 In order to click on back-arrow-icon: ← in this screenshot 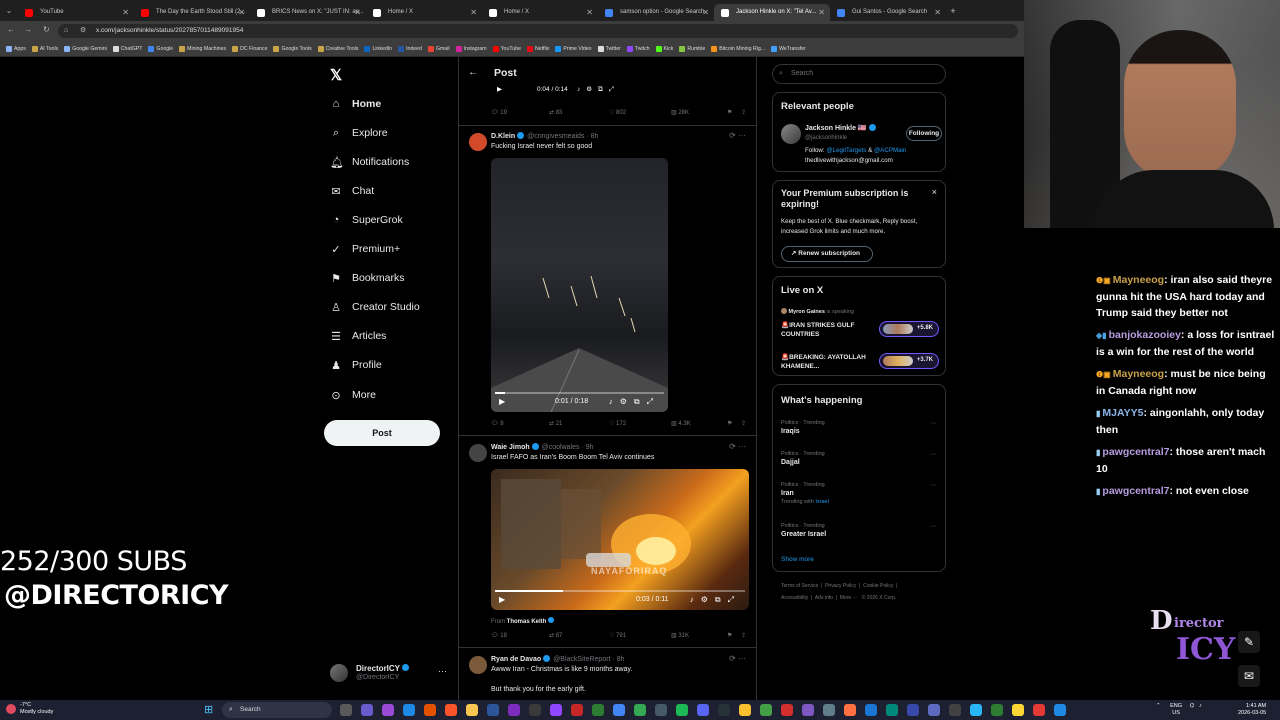, I will do `click(473, 72)`.